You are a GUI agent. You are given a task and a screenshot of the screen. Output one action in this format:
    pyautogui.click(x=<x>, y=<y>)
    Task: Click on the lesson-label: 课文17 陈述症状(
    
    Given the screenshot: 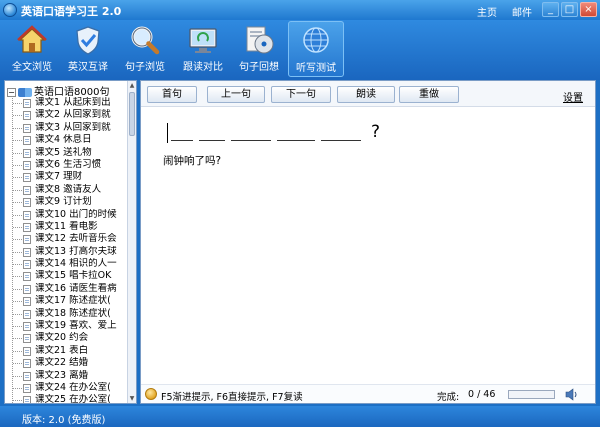 What is the action you would take?
    pyautogui.click(x=73, y=301)
    